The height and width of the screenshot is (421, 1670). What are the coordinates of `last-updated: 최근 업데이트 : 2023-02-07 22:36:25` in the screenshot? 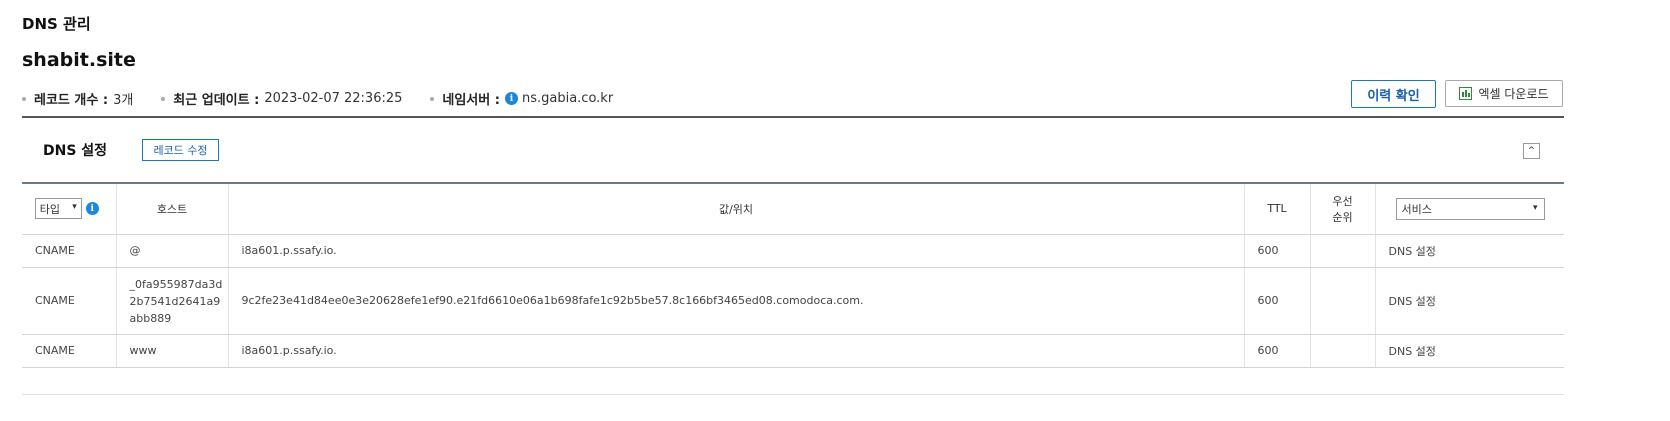 It's located at (281, 98).